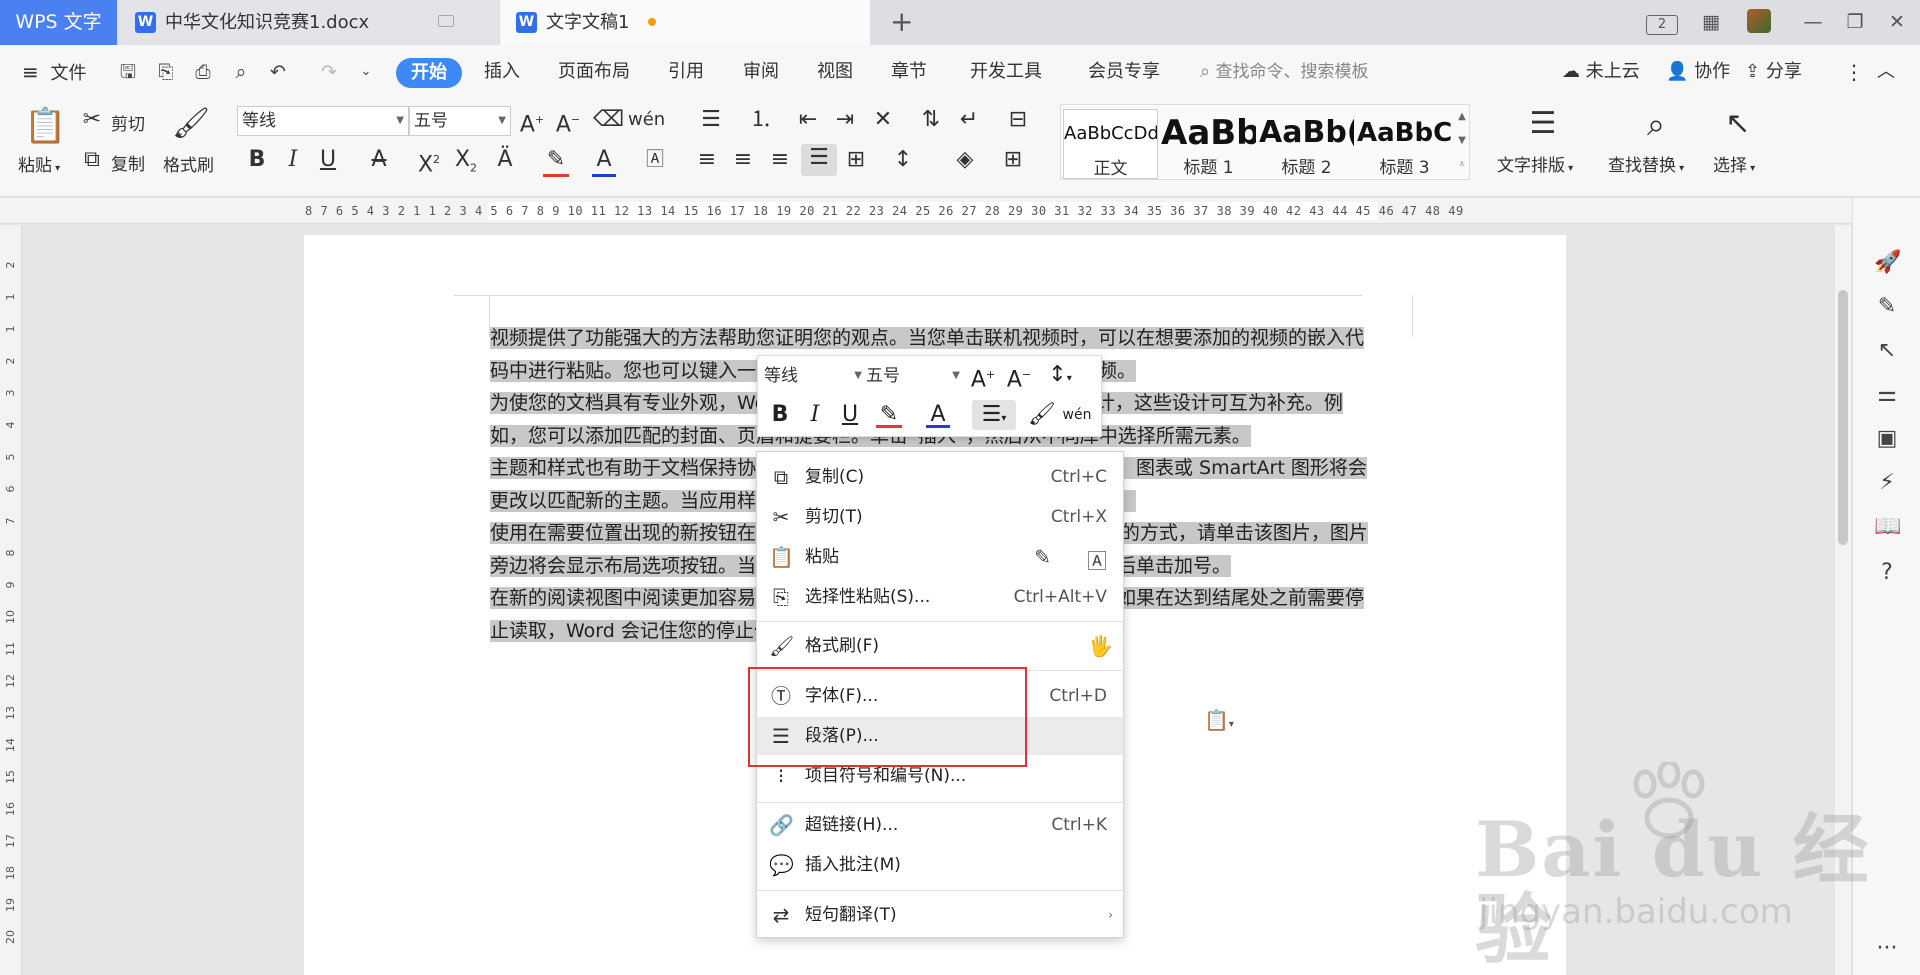 The width and height of the screenshot is (1920, 975). What do you see at coordinates (1887, 483) in the screenshot?
I see `energy-icon: ⚡` at bounding box center [1887, 483].